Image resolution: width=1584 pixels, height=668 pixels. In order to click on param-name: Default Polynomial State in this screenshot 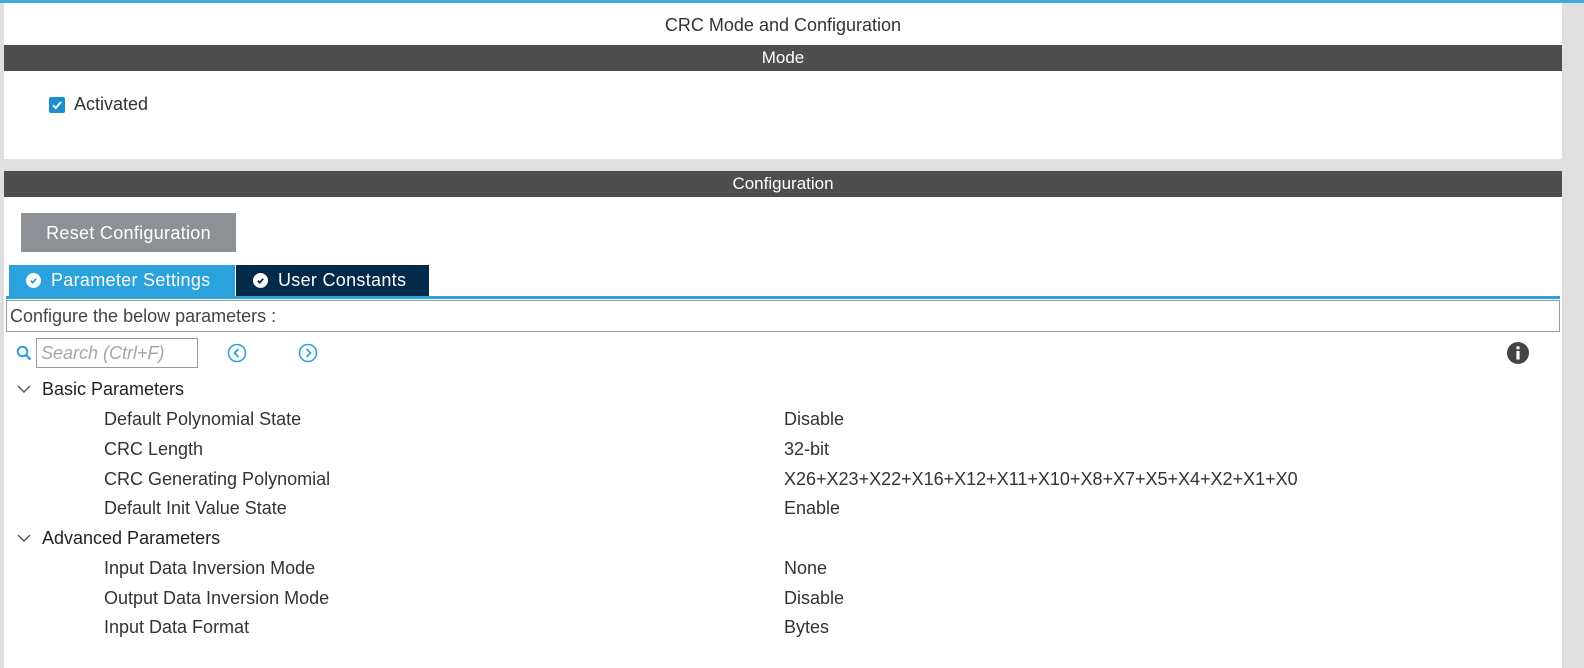, I will do `click(203, 419)`.